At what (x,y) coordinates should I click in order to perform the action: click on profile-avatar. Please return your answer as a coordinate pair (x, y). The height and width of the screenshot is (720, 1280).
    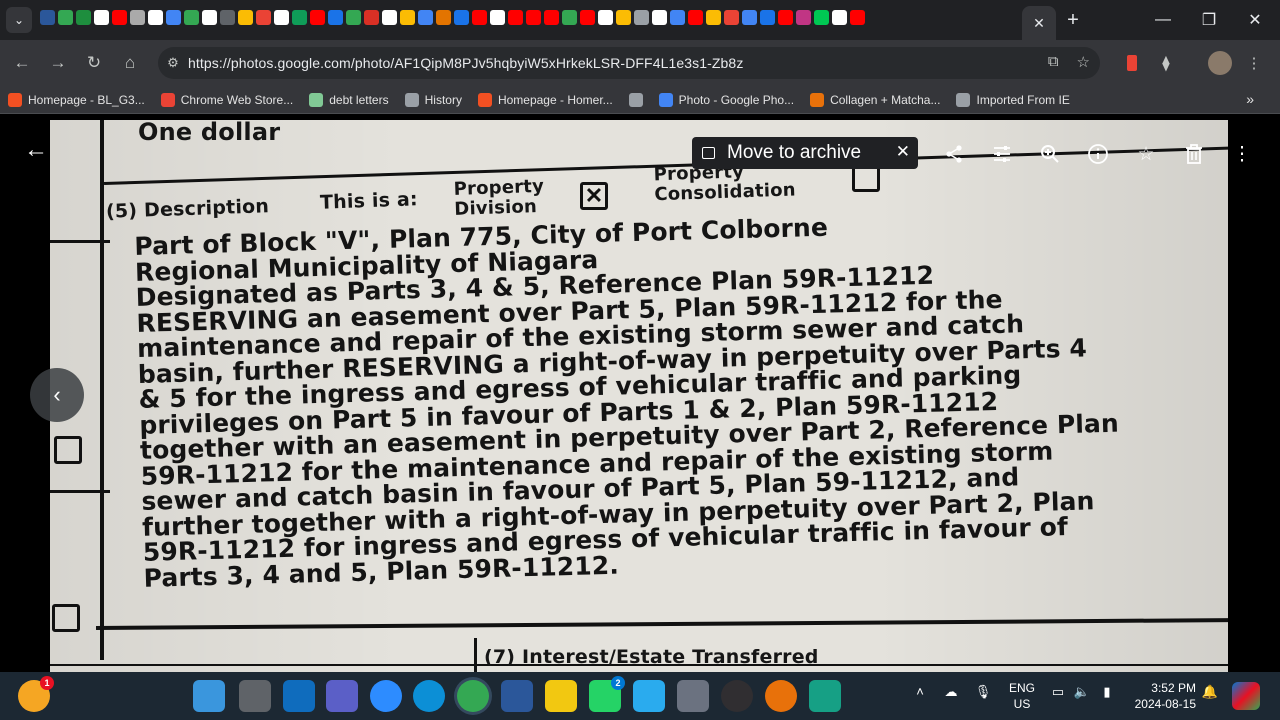
    Looking at the image, I should click on (1220, 63).